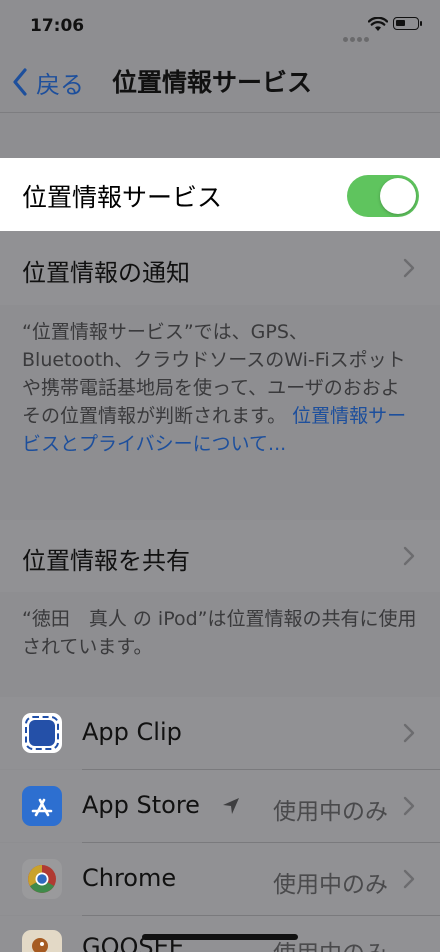 Image resolution: width=440 pixels, height=952 pixels. Describe the element at coordinates (398, 196) in the screenshot. I see `toggle-knob` at that location.